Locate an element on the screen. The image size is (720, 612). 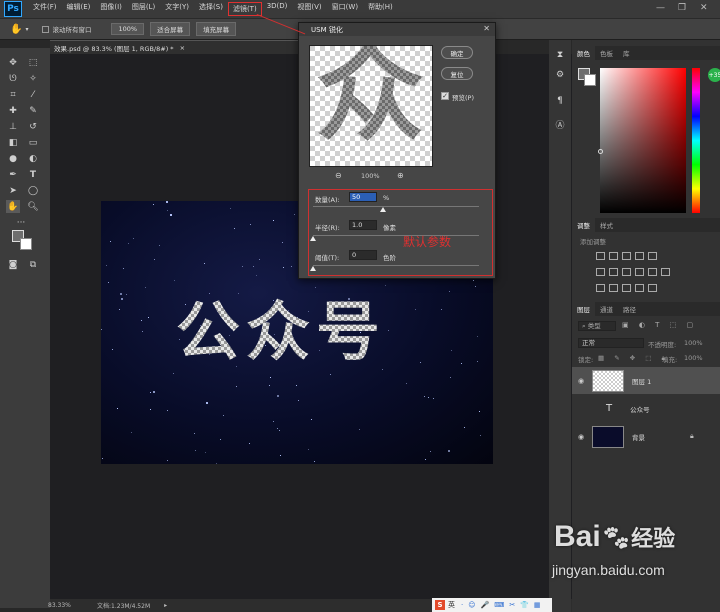
marquee-tool-icon: ⬚ is located at coordinates (33, 62).